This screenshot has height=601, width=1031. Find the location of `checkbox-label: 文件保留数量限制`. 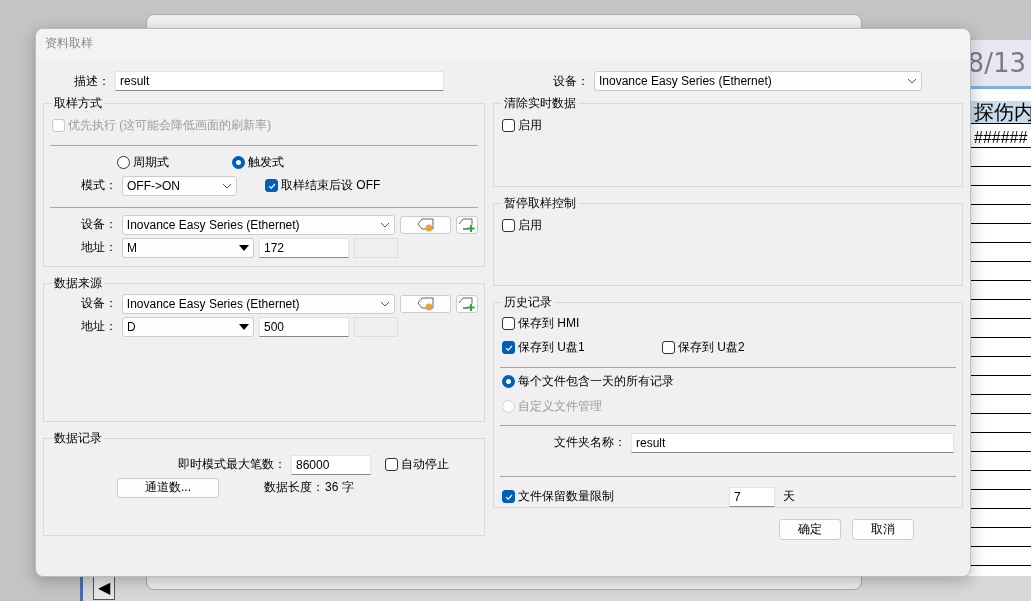

checkbox-label: 文件保留数量限制 is located at coordinates (566, 496).